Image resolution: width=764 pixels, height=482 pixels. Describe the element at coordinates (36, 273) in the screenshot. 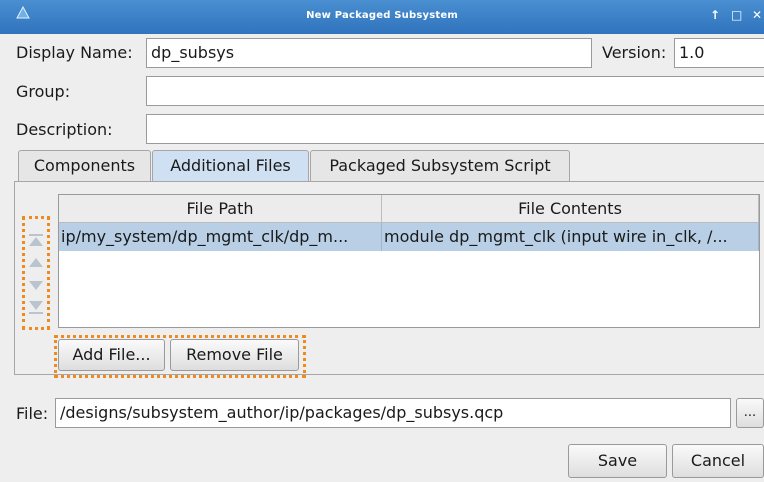

I see `move-controls-highlight` at that location.